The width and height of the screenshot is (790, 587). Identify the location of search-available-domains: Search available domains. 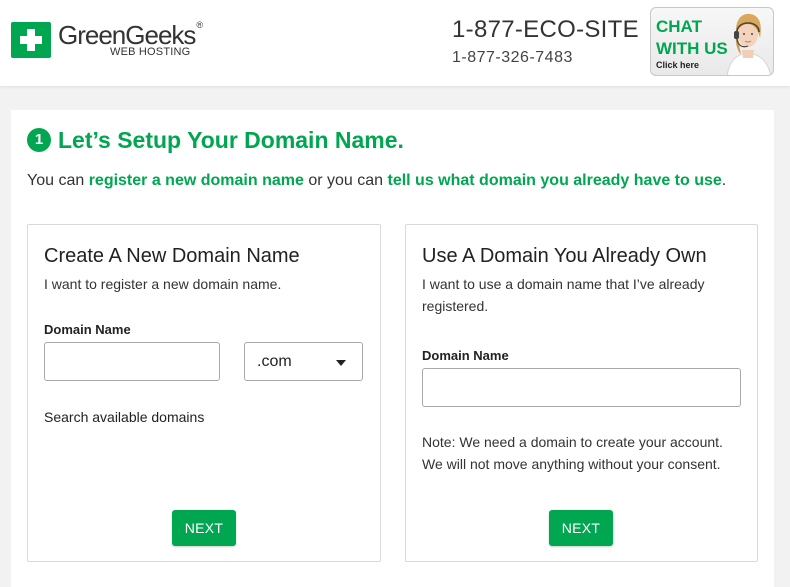
(124, 417).